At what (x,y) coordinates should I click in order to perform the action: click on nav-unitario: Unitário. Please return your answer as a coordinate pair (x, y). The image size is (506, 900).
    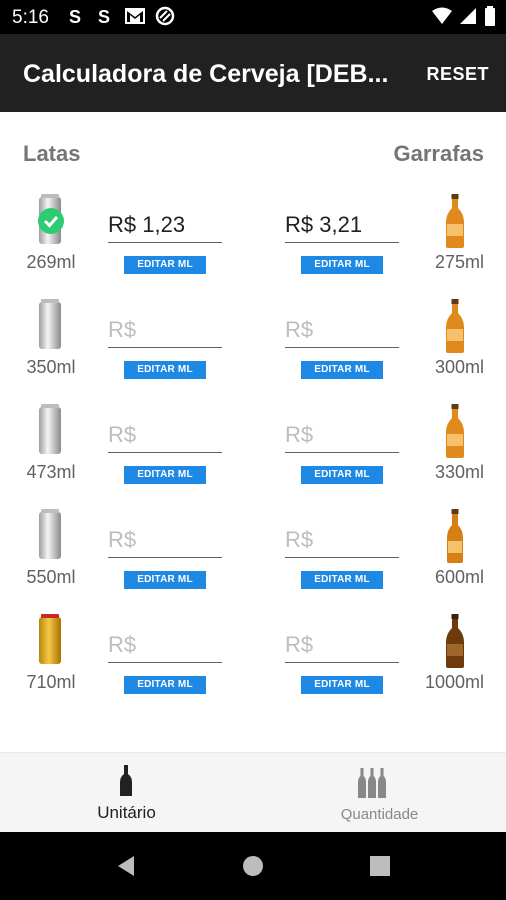
    Looking at the image, I should click on (126, 793).